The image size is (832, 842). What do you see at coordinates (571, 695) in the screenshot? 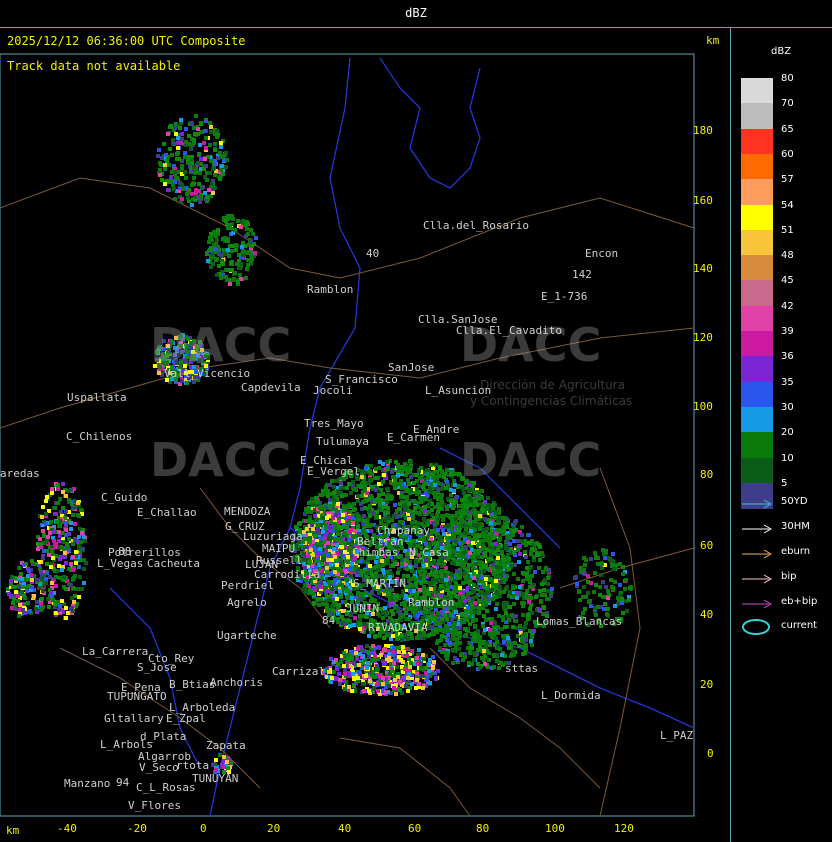
I see `place-label-l-dormida: L_Dormida` at bounding box center [571, 695].